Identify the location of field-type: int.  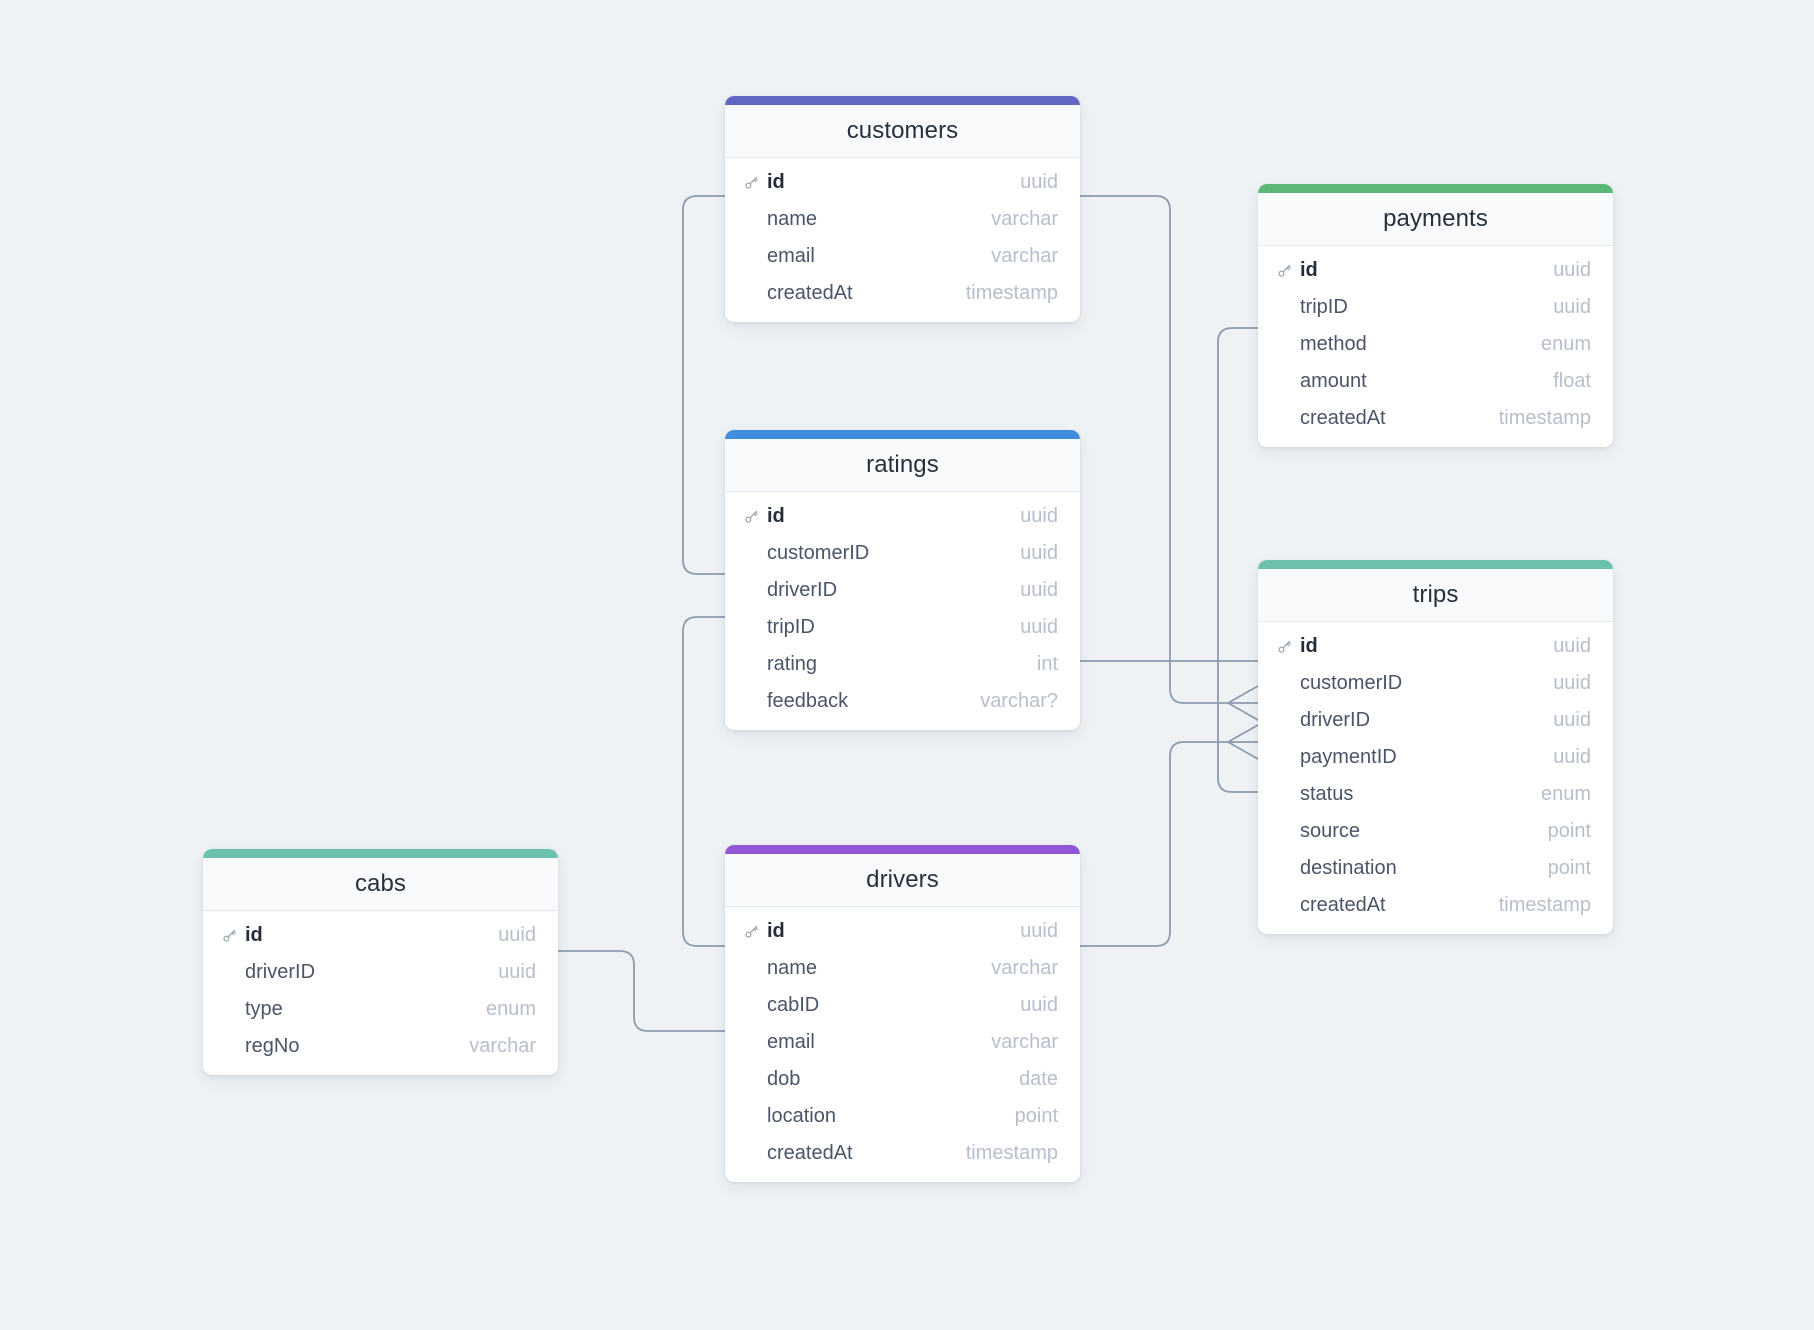
(1047, 664).